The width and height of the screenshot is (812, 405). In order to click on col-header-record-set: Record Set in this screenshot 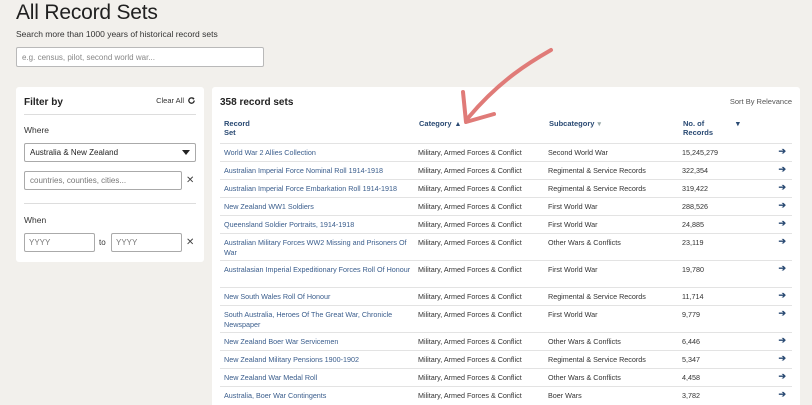, I will do `click(241, 128)`.